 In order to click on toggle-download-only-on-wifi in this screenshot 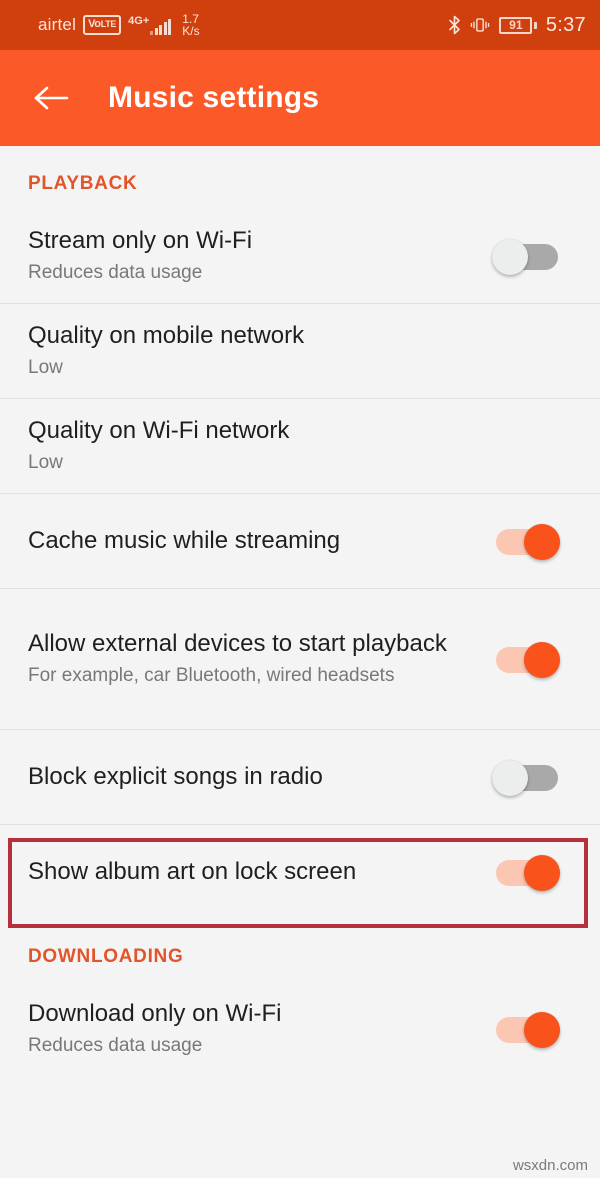, I will do `click(528, 1029)`.